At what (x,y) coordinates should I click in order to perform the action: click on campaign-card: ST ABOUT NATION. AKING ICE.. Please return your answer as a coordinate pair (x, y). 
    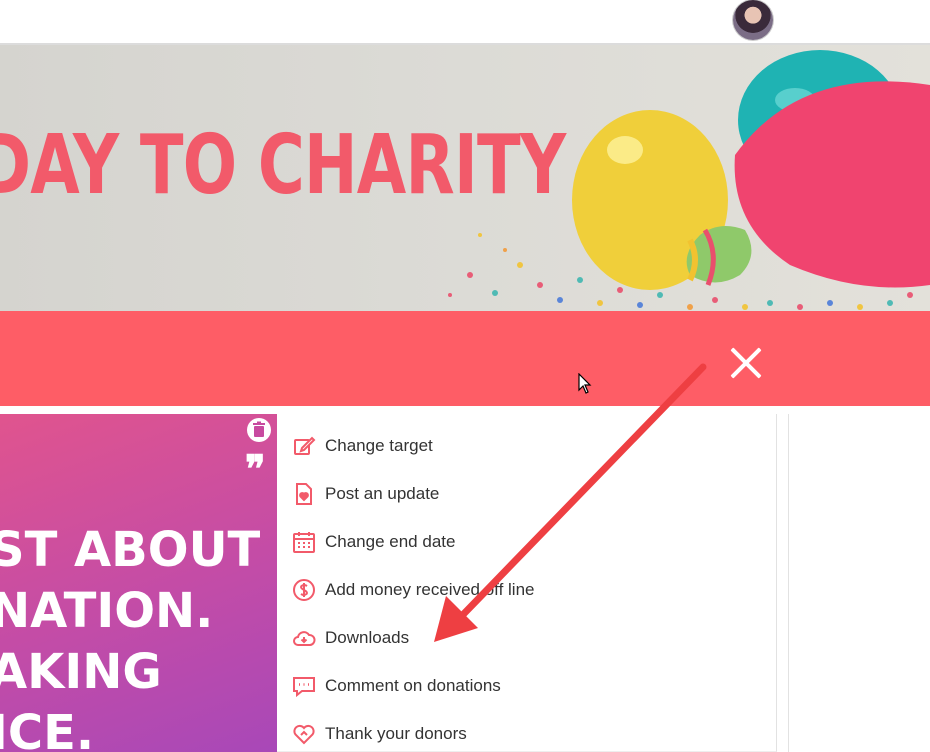
    Looking at the image, I should click on (138, 583).